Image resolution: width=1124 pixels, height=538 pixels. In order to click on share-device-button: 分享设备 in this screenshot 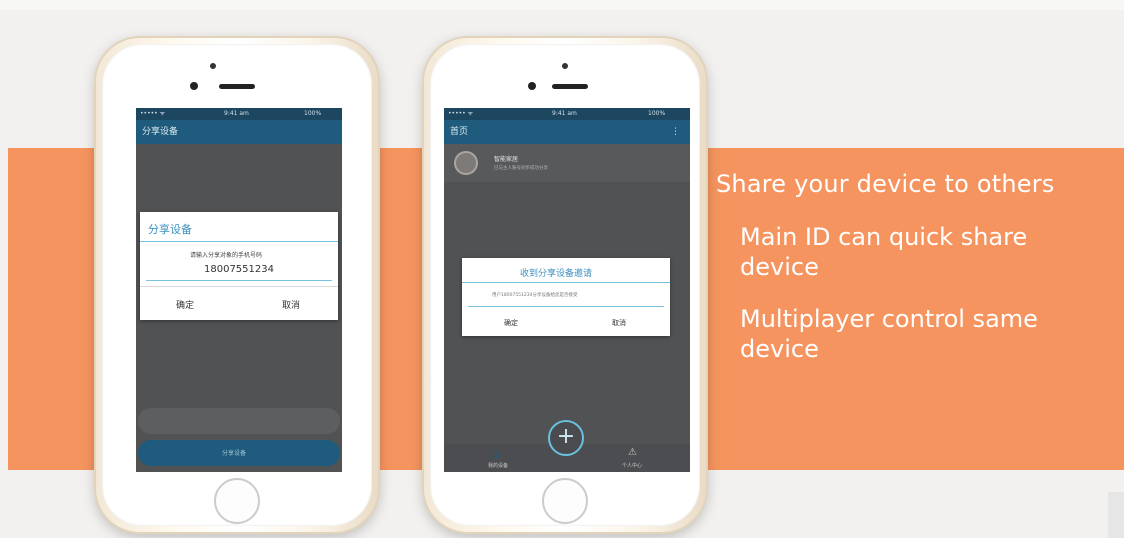, I will do `click(239, 453)`.